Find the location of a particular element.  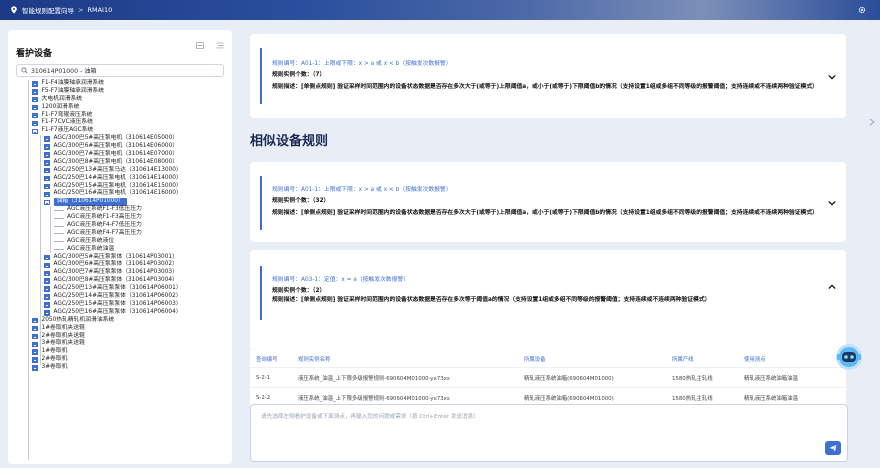

tree-node: AGC/300巴5#高压泵电机（310614E05000） is located at coordinates (120, 139).